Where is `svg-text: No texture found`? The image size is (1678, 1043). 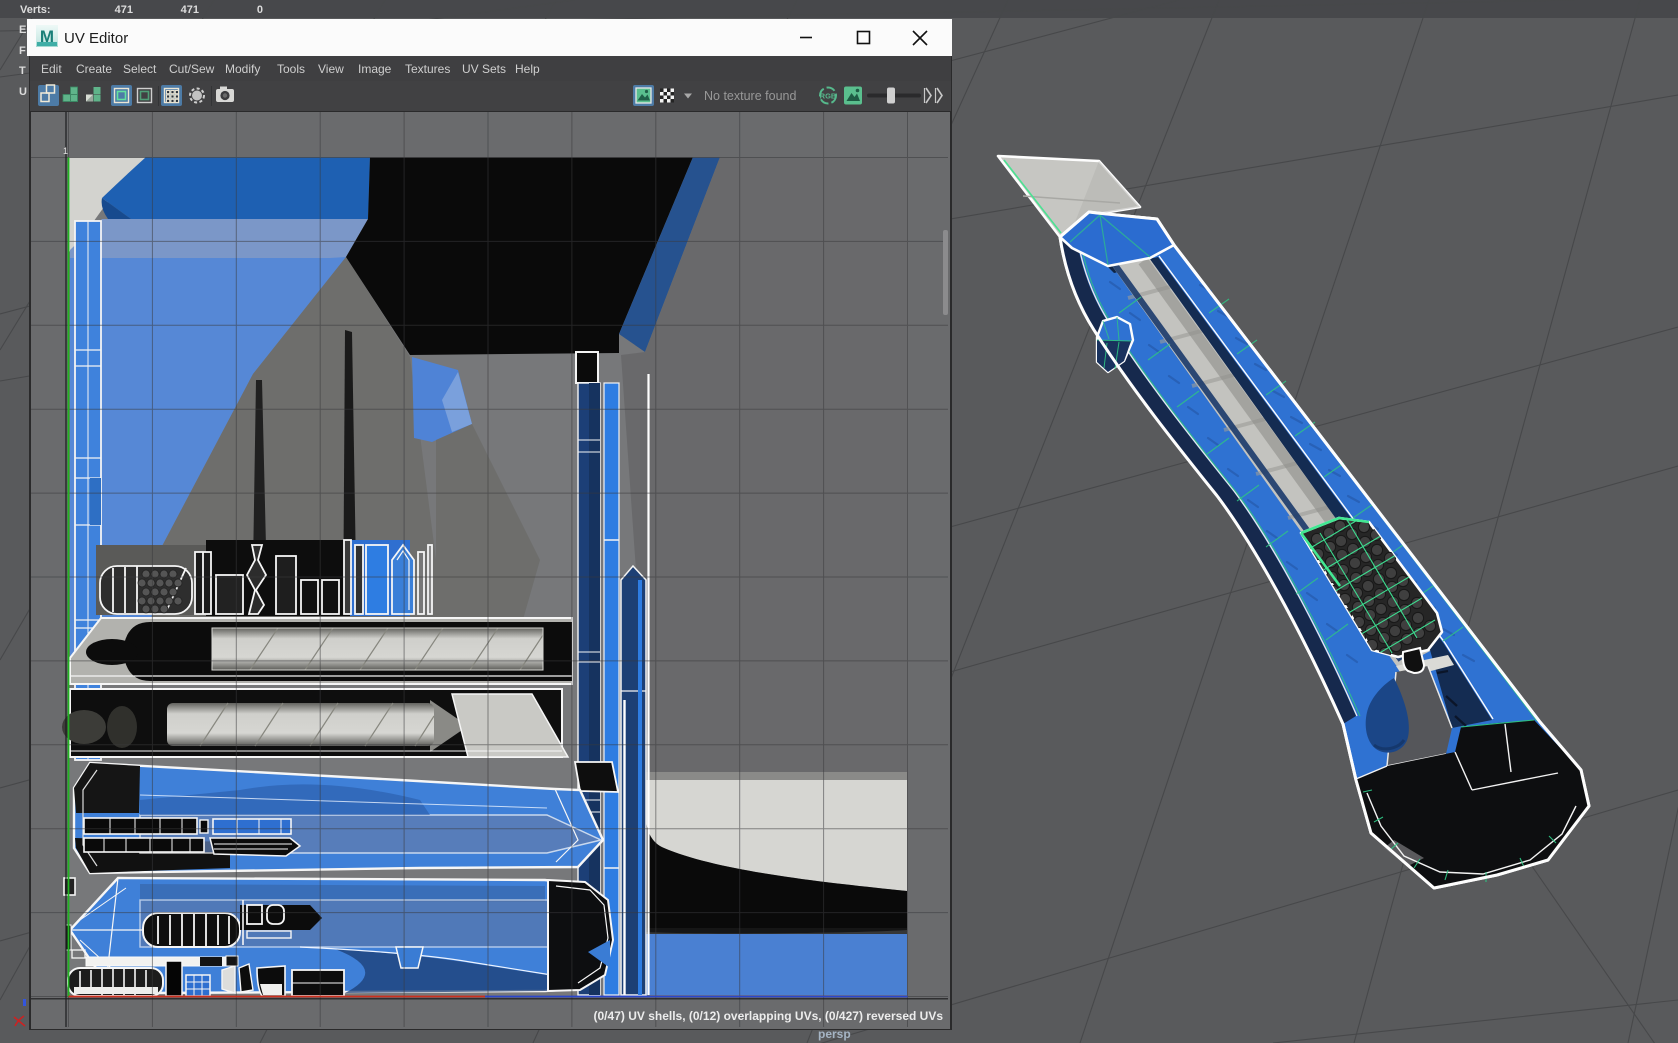
svg-text: No texture found is located at coordinates (750, 96).